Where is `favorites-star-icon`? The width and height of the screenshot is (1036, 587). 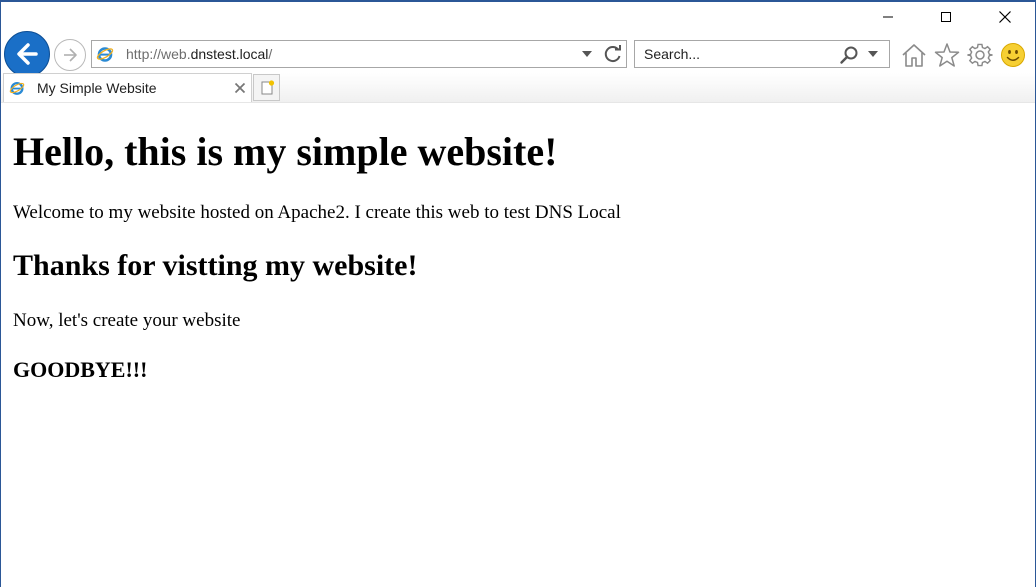 favorites-star-icon is located at coordinates (947, 55).